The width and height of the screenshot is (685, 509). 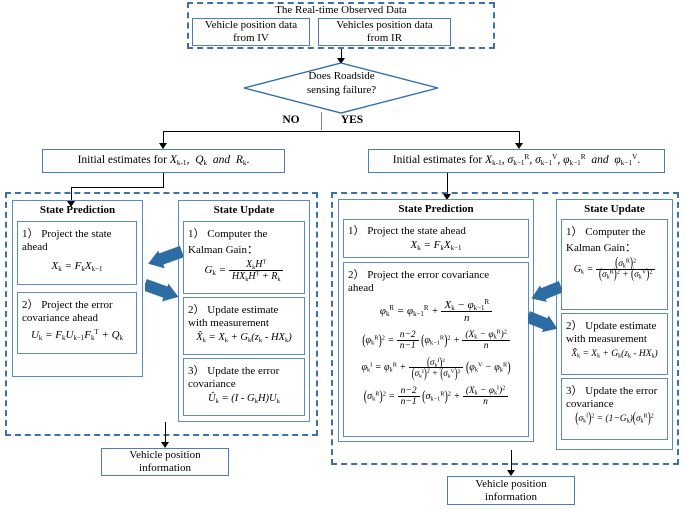 I want to click on initial-left-expr: Initial estimates for Xk-1, Qk and Rk., so click(x=163, y=161).